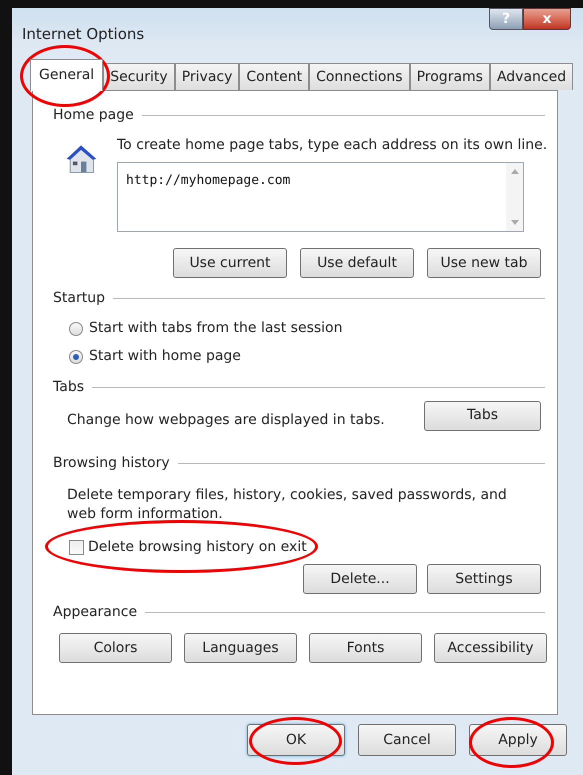 The height and width of the screenshot is (775, 583). I want to click on checkbox, so click(76, 547).